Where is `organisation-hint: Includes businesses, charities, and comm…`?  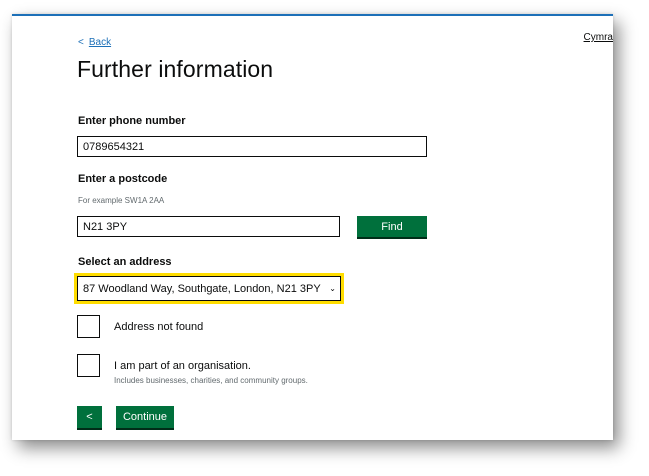 organisation-hint: Includes businesses, charities, and comm… is located at coordinates (211, 380).